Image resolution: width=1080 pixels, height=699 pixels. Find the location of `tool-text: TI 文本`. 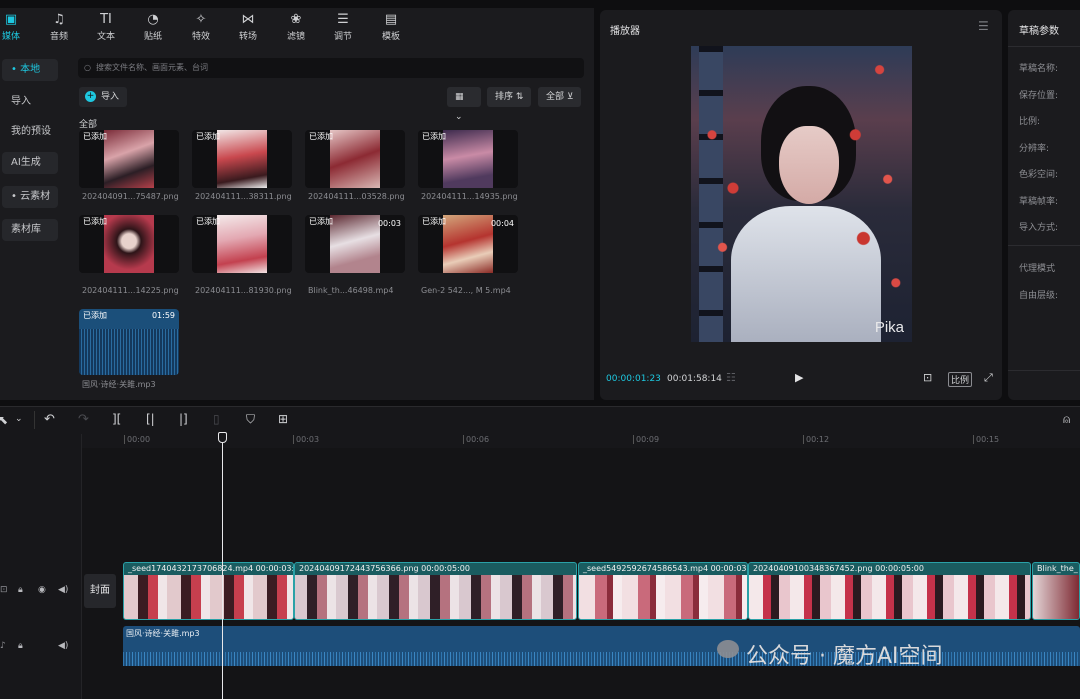

tool-text: TI 文本 is located at coordinates (106, 27).